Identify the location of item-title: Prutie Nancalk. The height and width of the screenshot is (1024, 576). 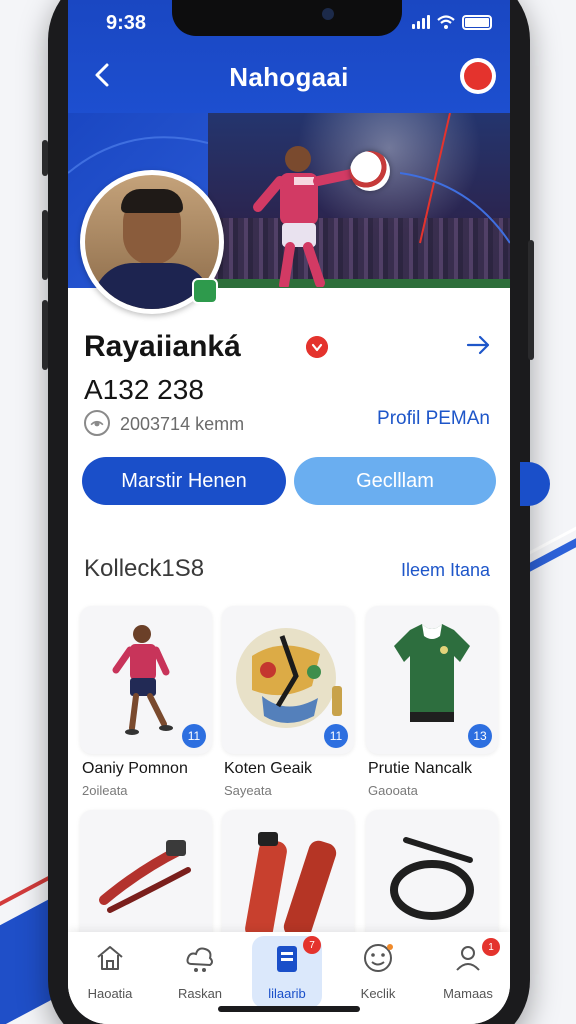
(420, 768).